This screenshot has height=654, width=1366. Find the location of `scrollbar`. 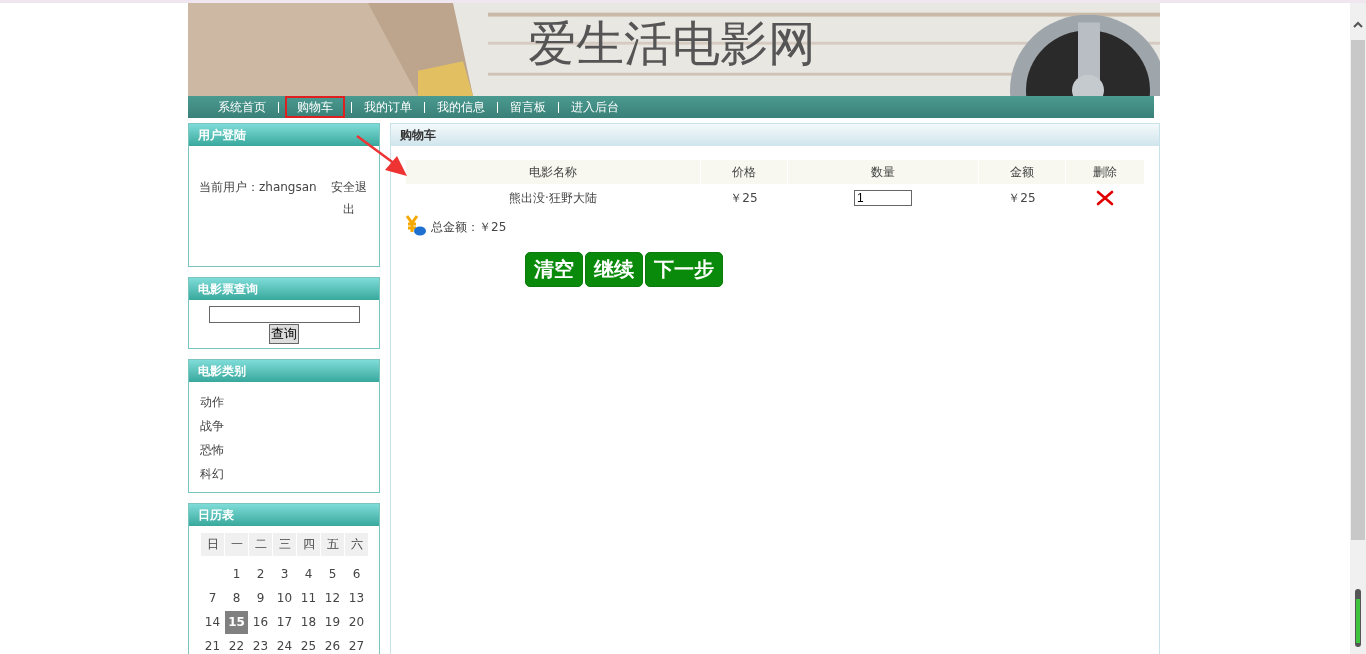

scrollbar is located at coordinates (1358, 328).